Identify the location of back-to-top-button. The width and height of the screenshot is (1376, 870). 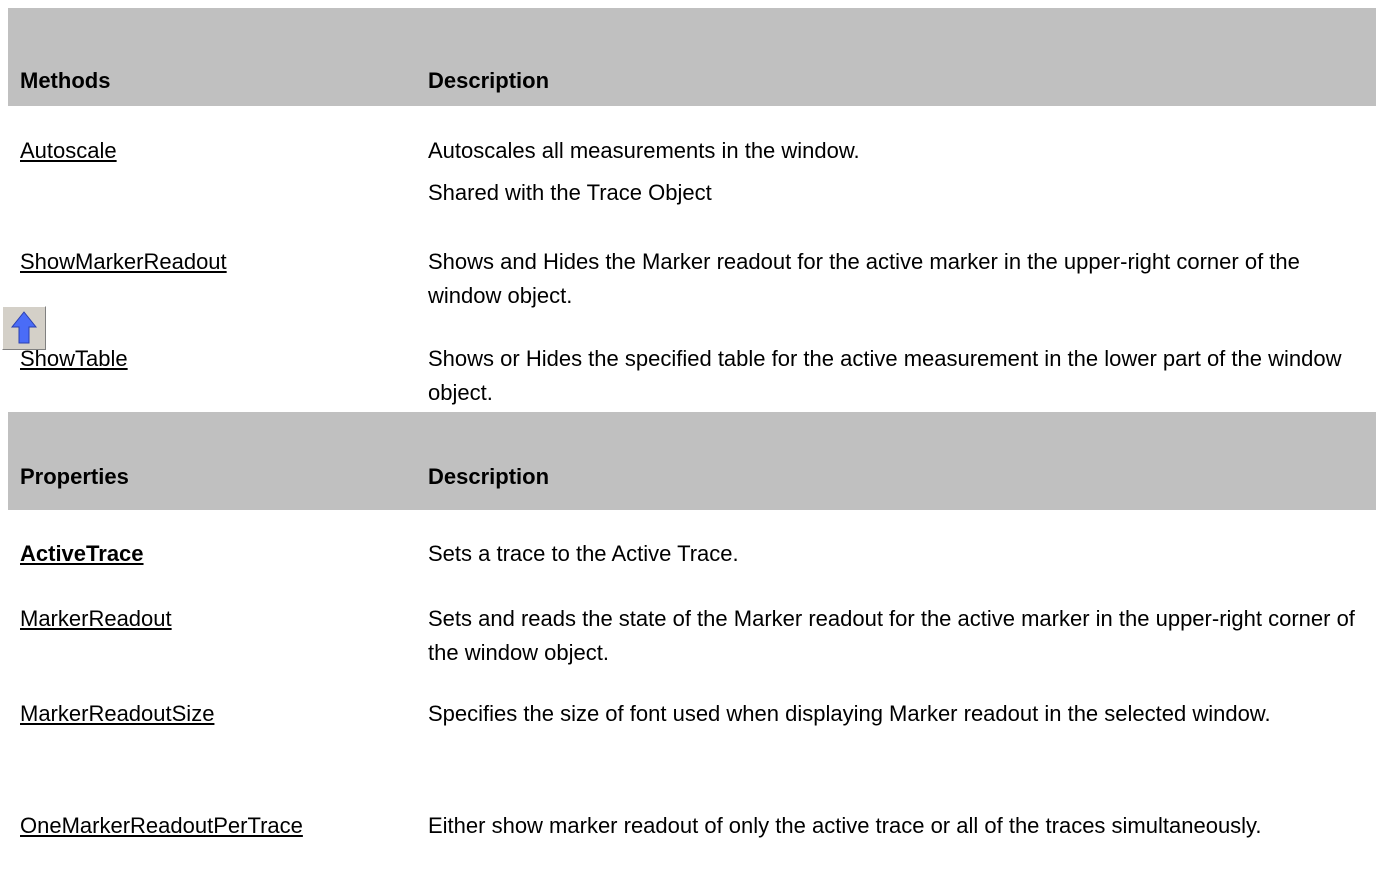
(24, 328).